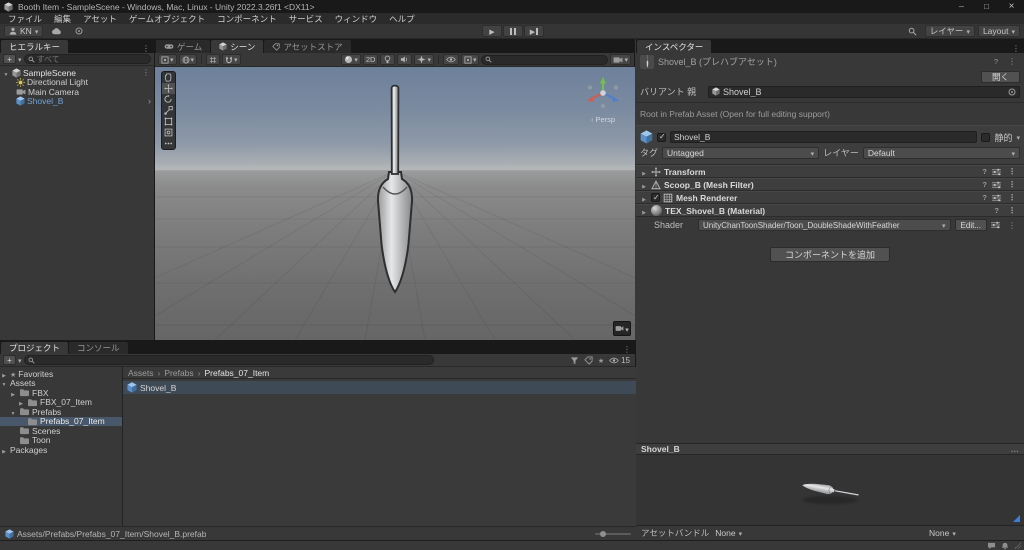 This screenshot has width=1024, height=550. Describe the element at coordinates (991, 546) in the screenshot. I see `console-message-icon` at that location.